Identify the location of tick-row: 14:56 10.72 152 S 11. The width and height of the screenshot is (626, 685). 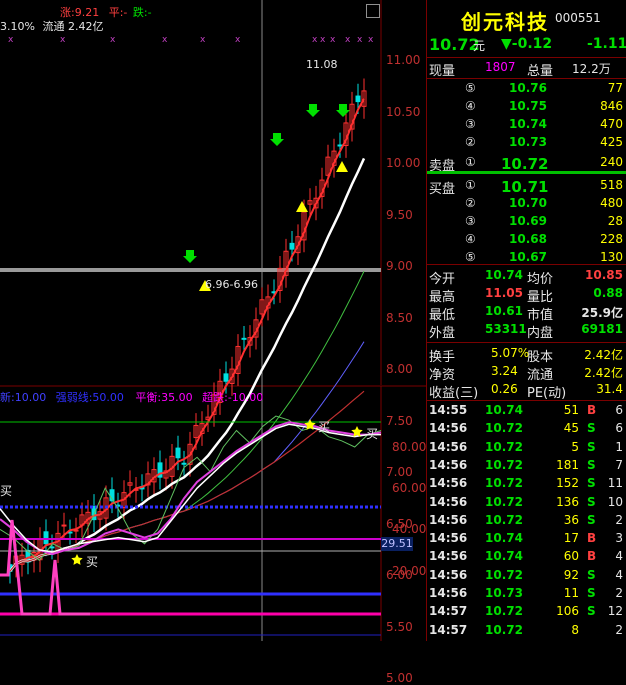
(526, 485).